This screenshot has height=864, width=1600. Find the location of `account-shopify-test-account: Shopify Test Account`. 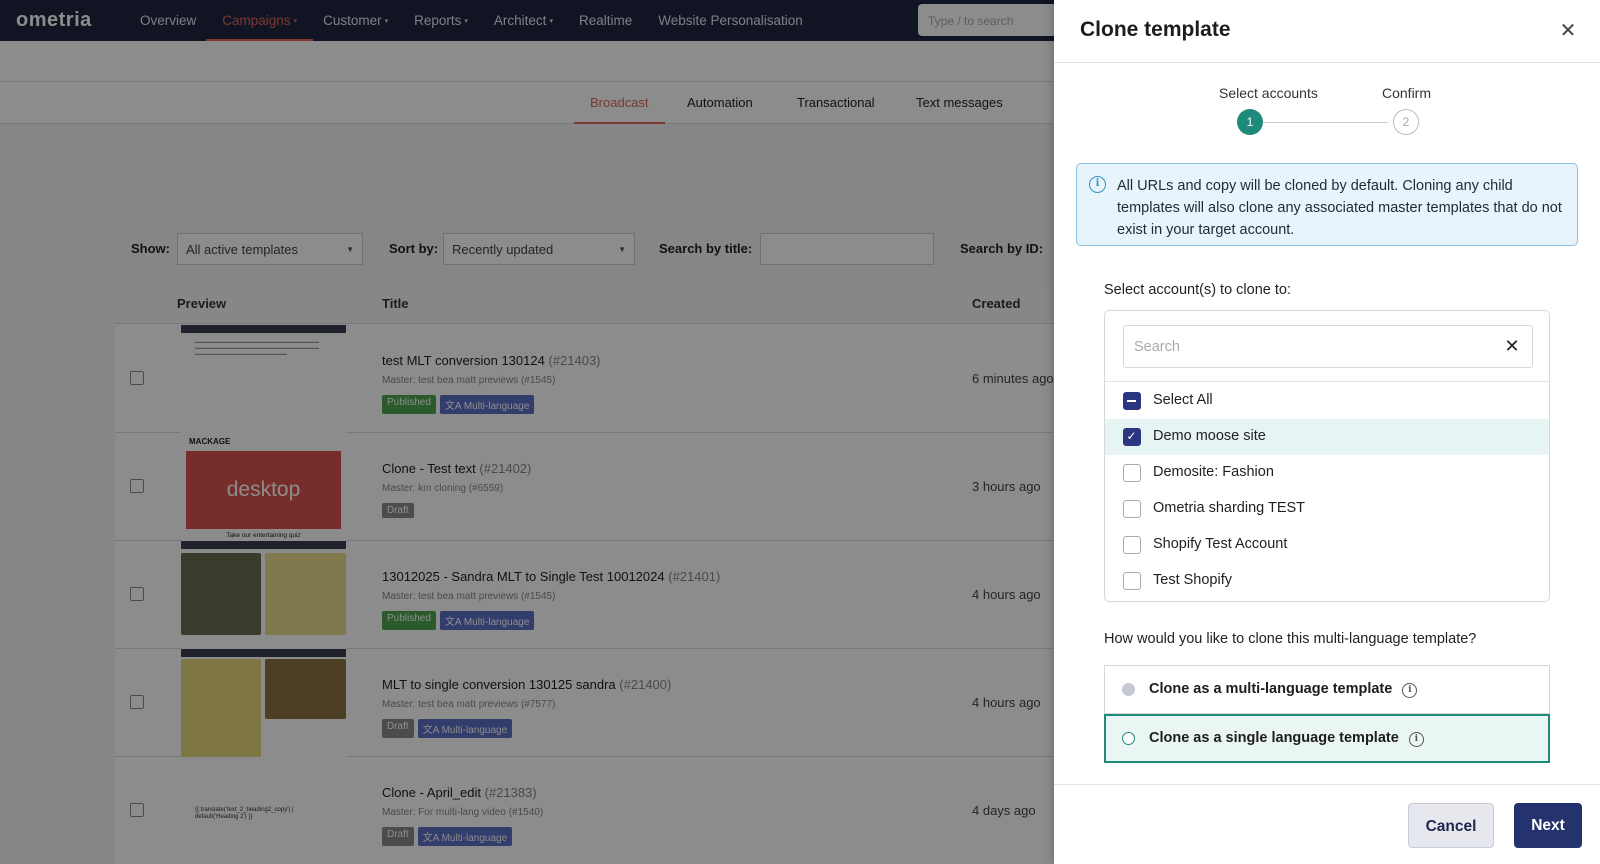

account-shopify-test-account: Shopify Test Account is located at coordinates (1327, 545).